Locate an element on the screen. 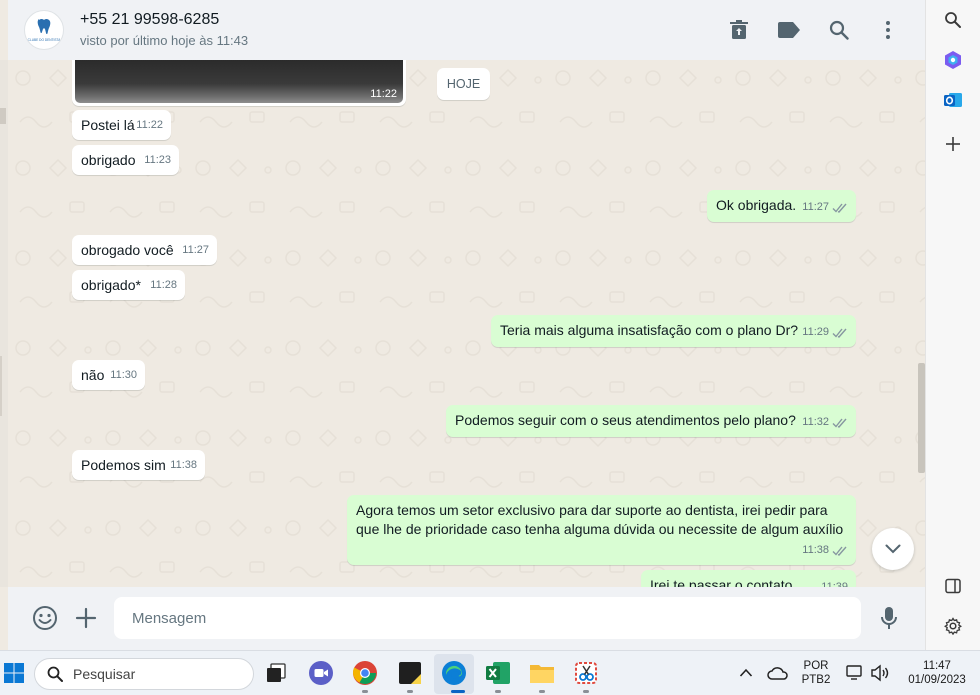  sticky-notes-icon is located at coordinates (410, 673).